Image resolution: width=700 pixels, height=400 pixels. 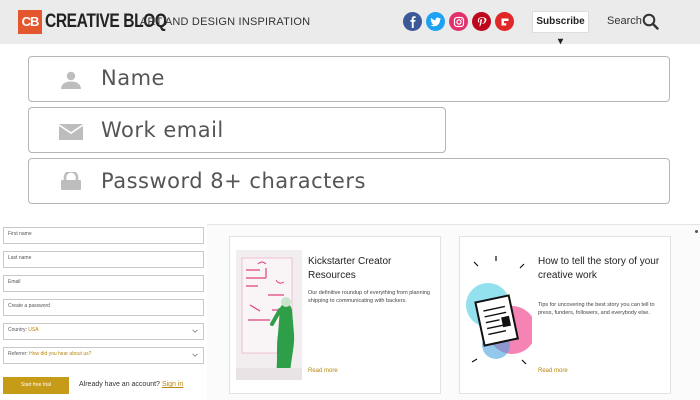 What do you see at coordinates (20, 234) in the screenshot?
I see `first-name-label: First name` at bounding box center [20, 234].